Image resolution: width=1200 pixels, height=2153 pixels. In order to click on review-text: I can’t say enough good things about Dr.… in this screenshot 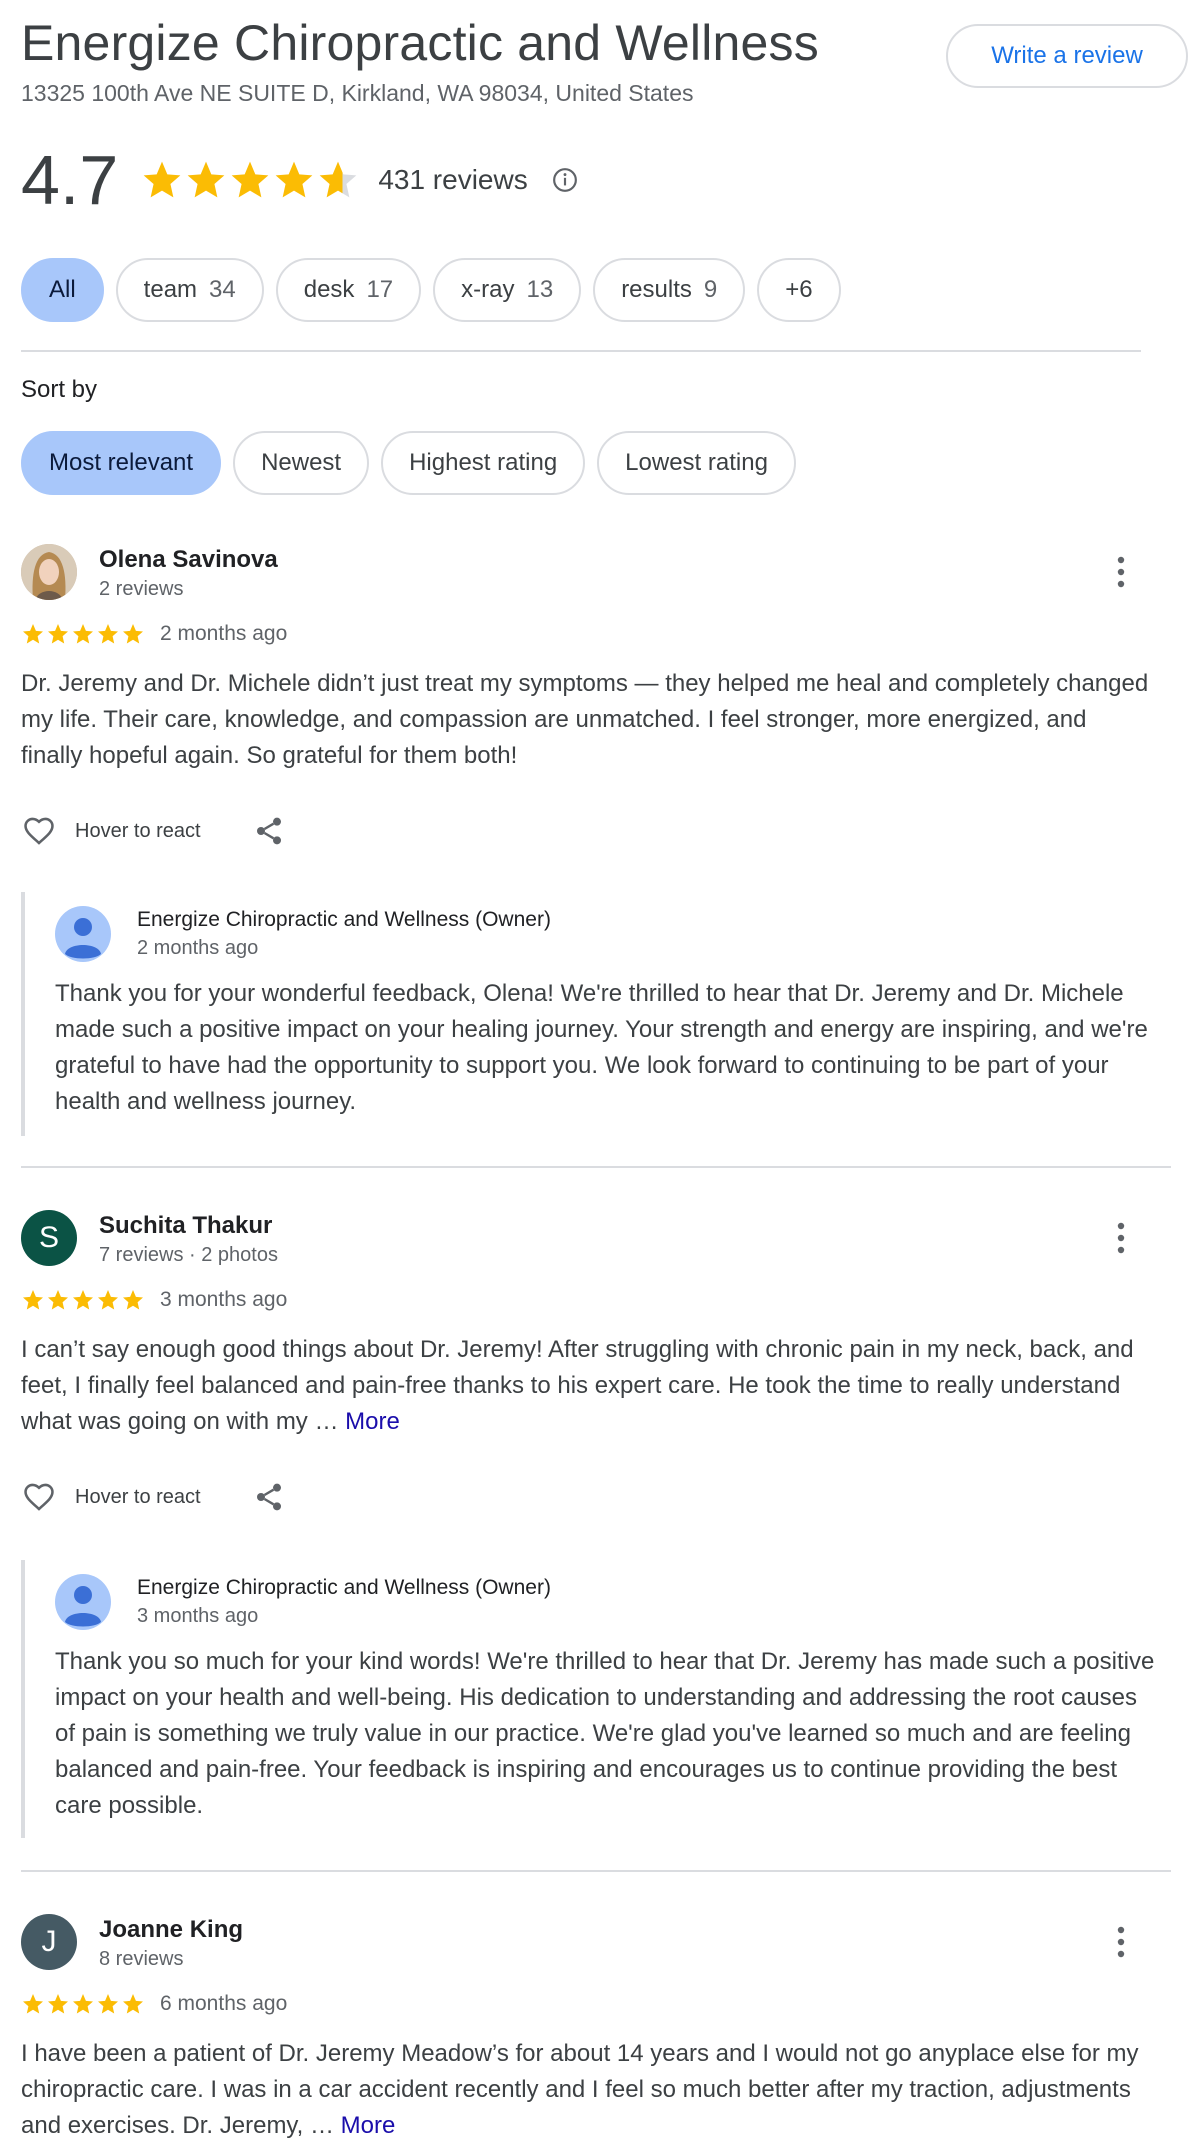, I will do `click(586, 1386)`.